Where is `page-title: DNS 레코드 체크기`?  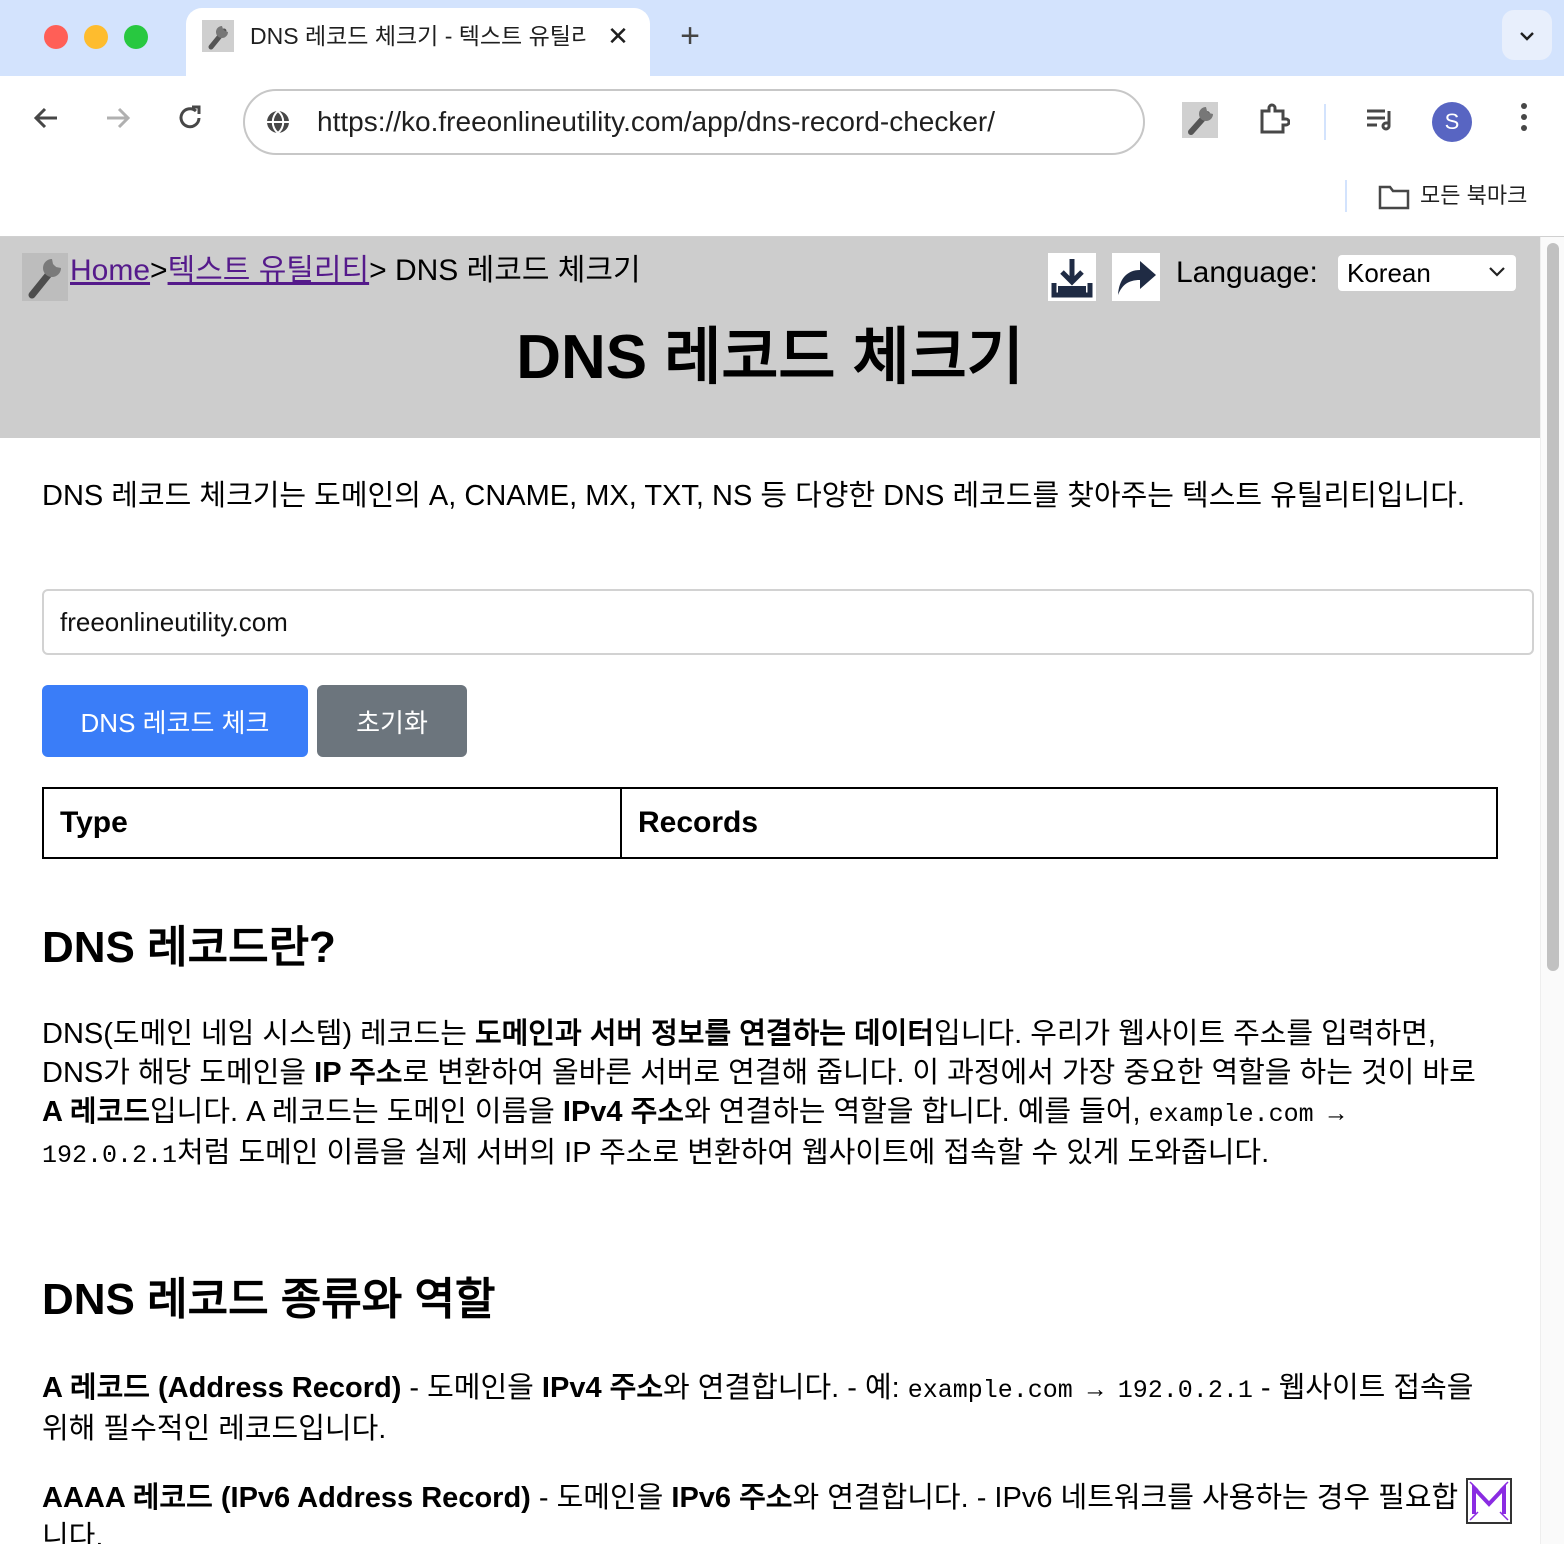
page-title: DNS 레코드 체크기 is located at coordinates (770, 357).